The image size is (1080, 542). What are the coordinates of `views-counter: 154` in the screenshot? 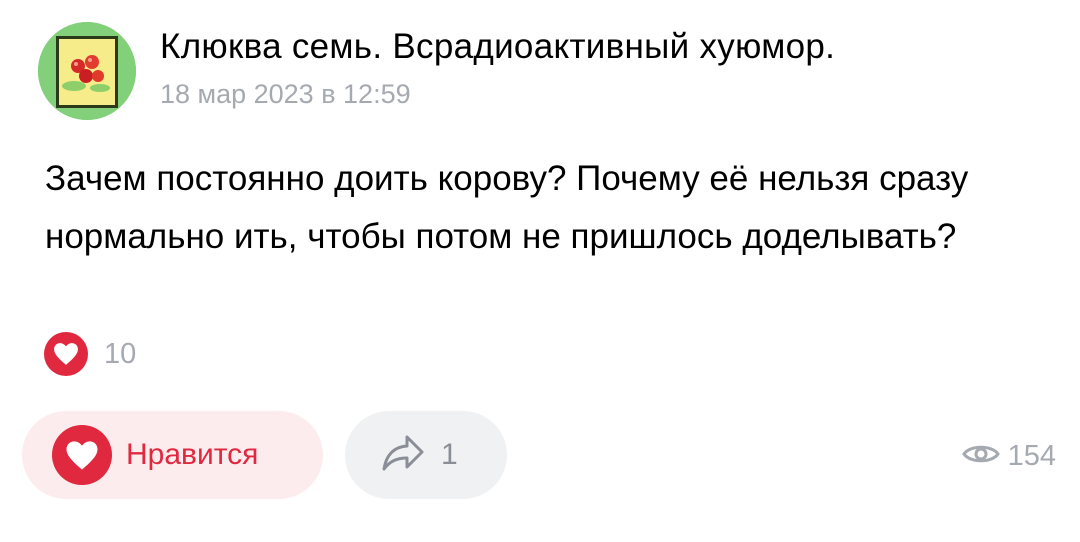 It's located at (1008, 456).